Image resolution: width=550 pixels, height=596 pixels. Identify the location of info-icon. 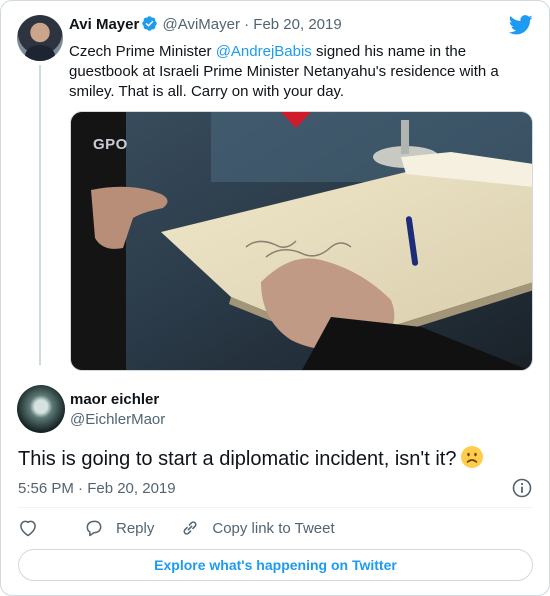
(522, 490).